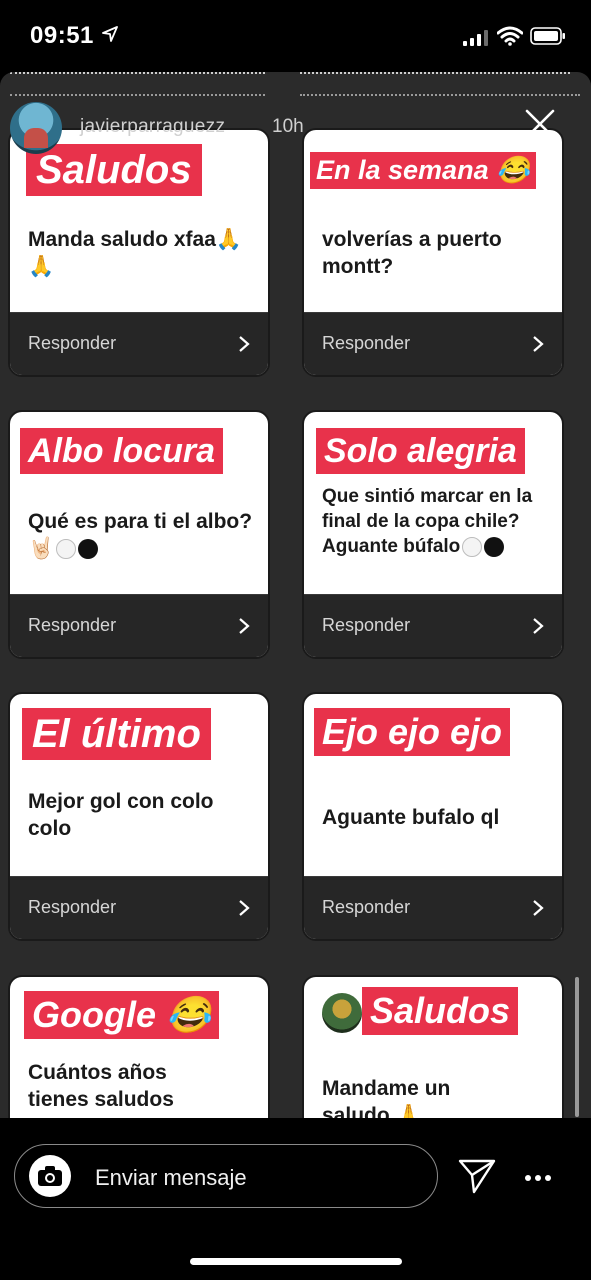 The height and width of the screenshot is (1280, 591). What do you see at coordinates (420, 451) in the screenshot?
I see `card-banner: Solo alegria` at bounding box center [420, 451].